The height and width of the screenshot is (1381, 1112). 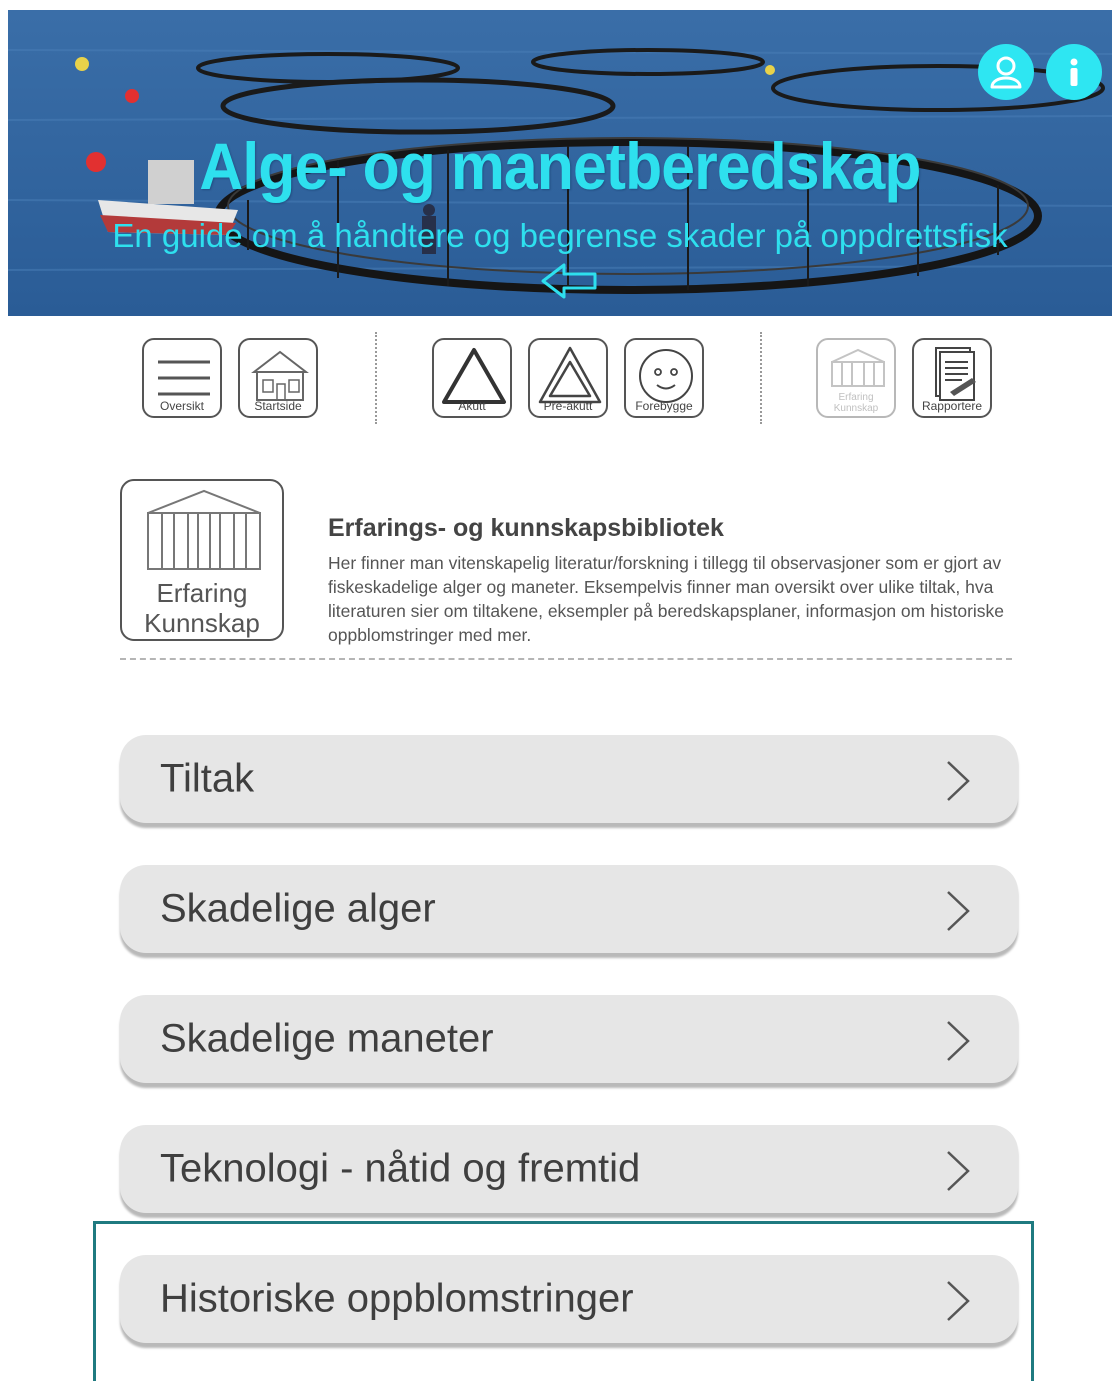 I want to click on toolbar-label: Startside, so click(x=278, y=406).